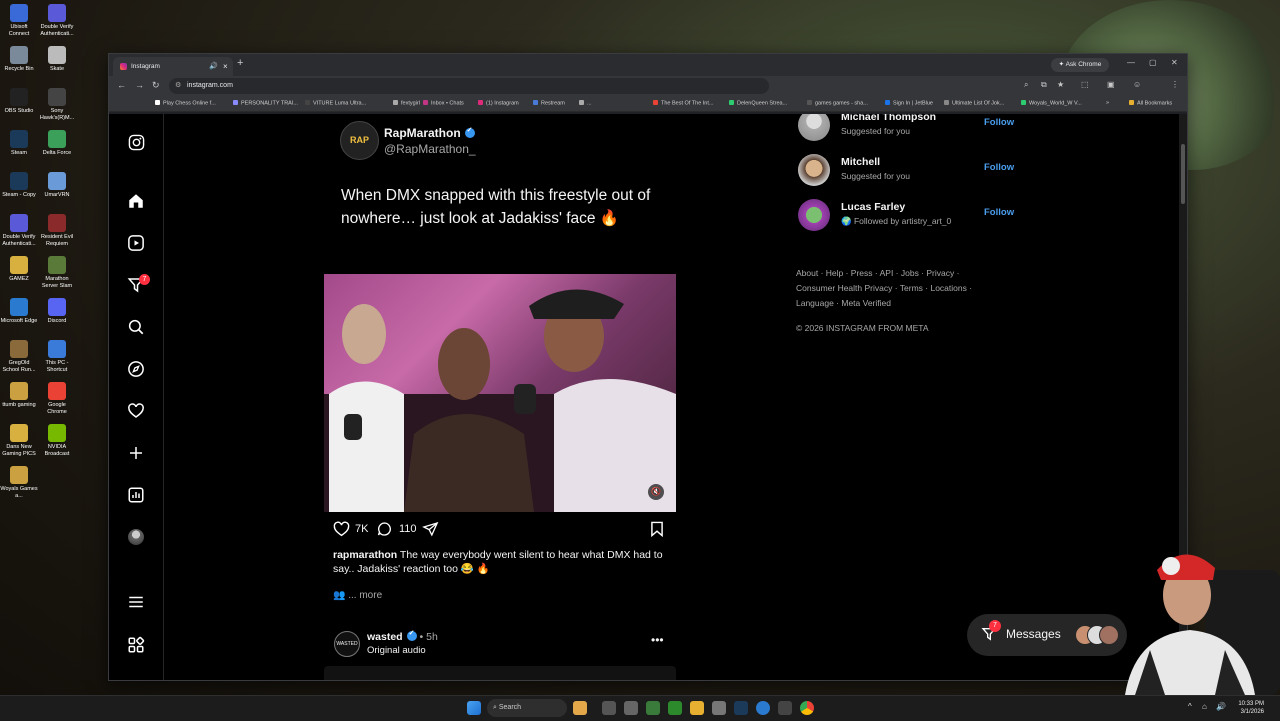  Describe the element at coordinates (136, 645) in the screenshot. I see `also-from-meta-icon` at that location.